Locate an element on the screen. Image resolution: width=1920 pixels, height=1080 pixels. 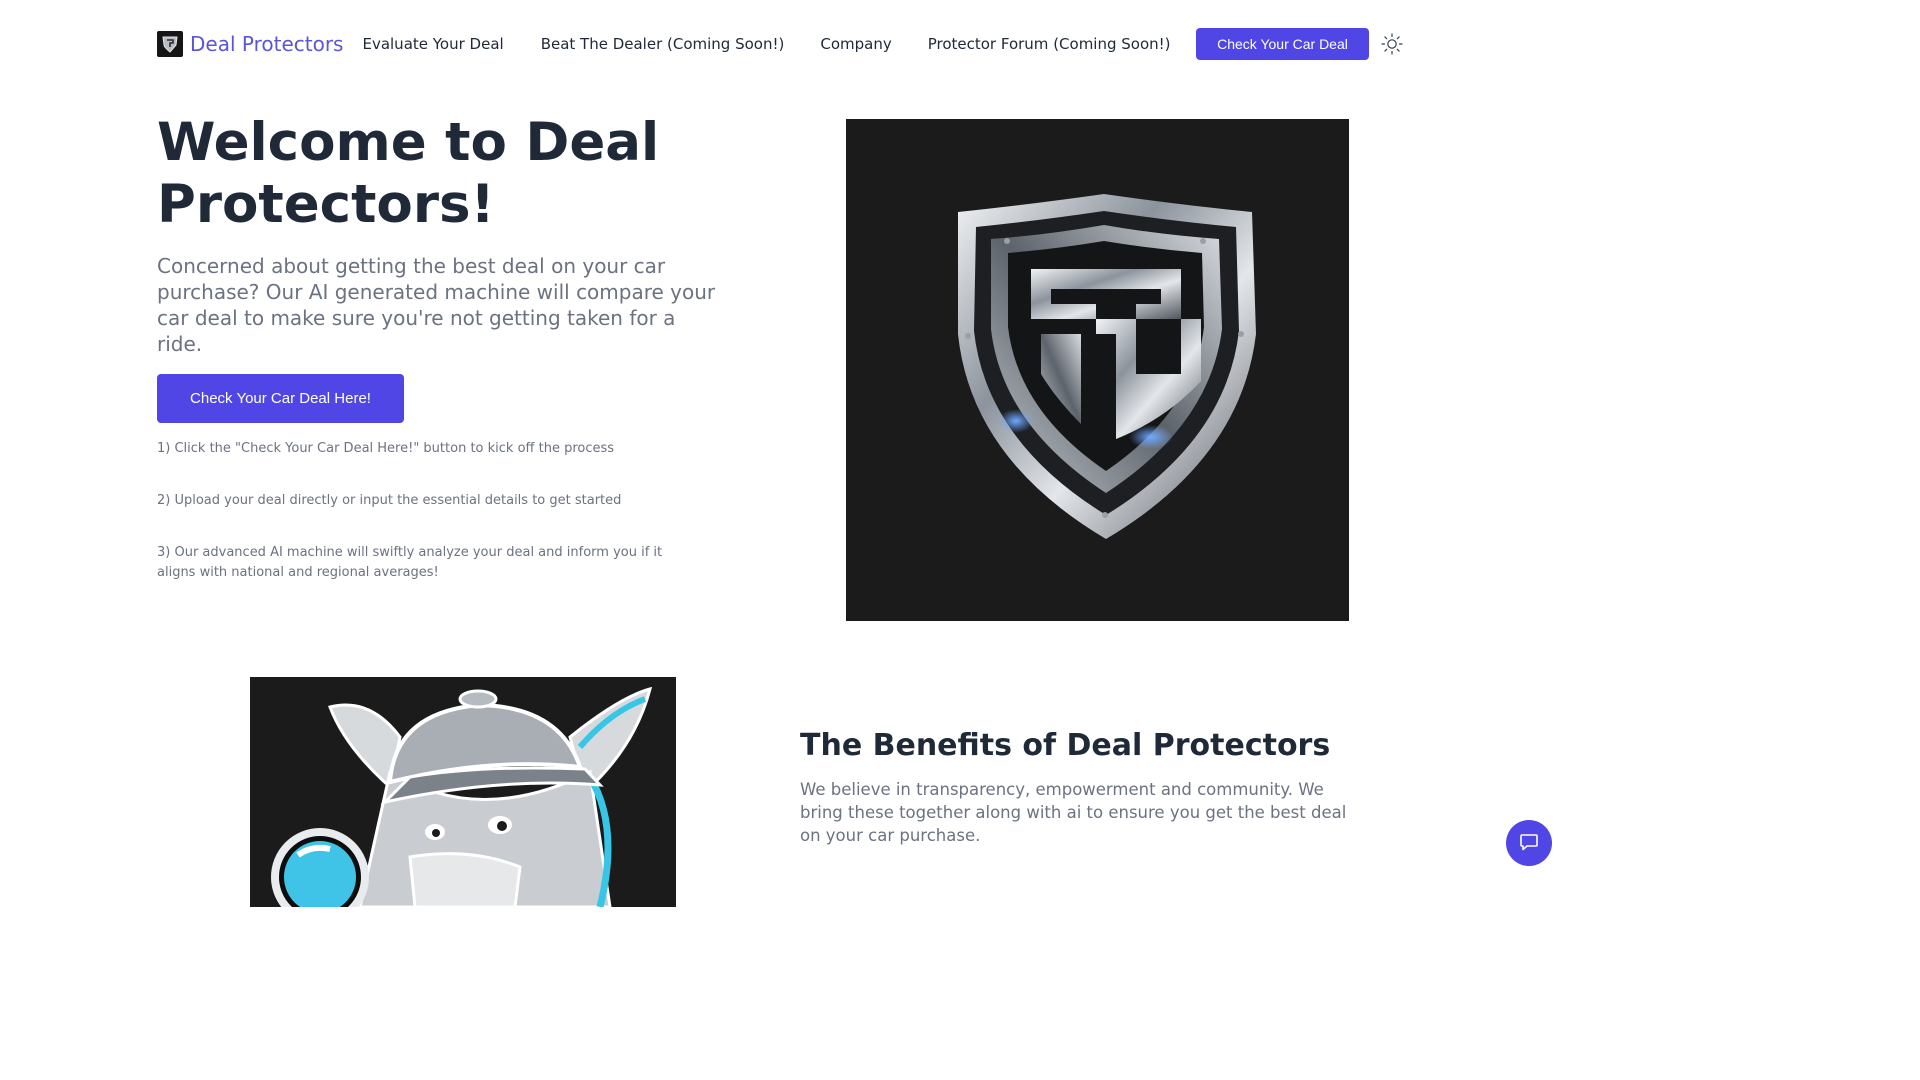
sun-icon is located at coordinates (1392, 44).